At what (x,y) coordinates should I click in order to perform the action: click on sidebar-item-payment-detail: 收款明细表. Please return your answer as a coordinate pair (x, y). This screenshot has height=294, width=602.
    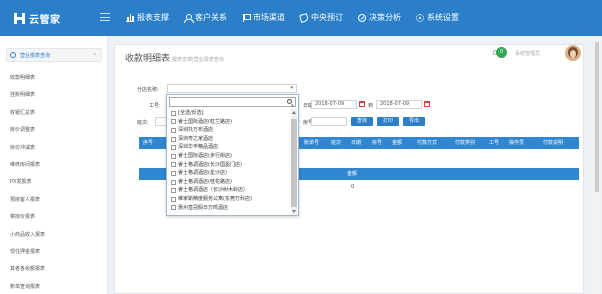
    Looking at the image, I should click on (53, 78).